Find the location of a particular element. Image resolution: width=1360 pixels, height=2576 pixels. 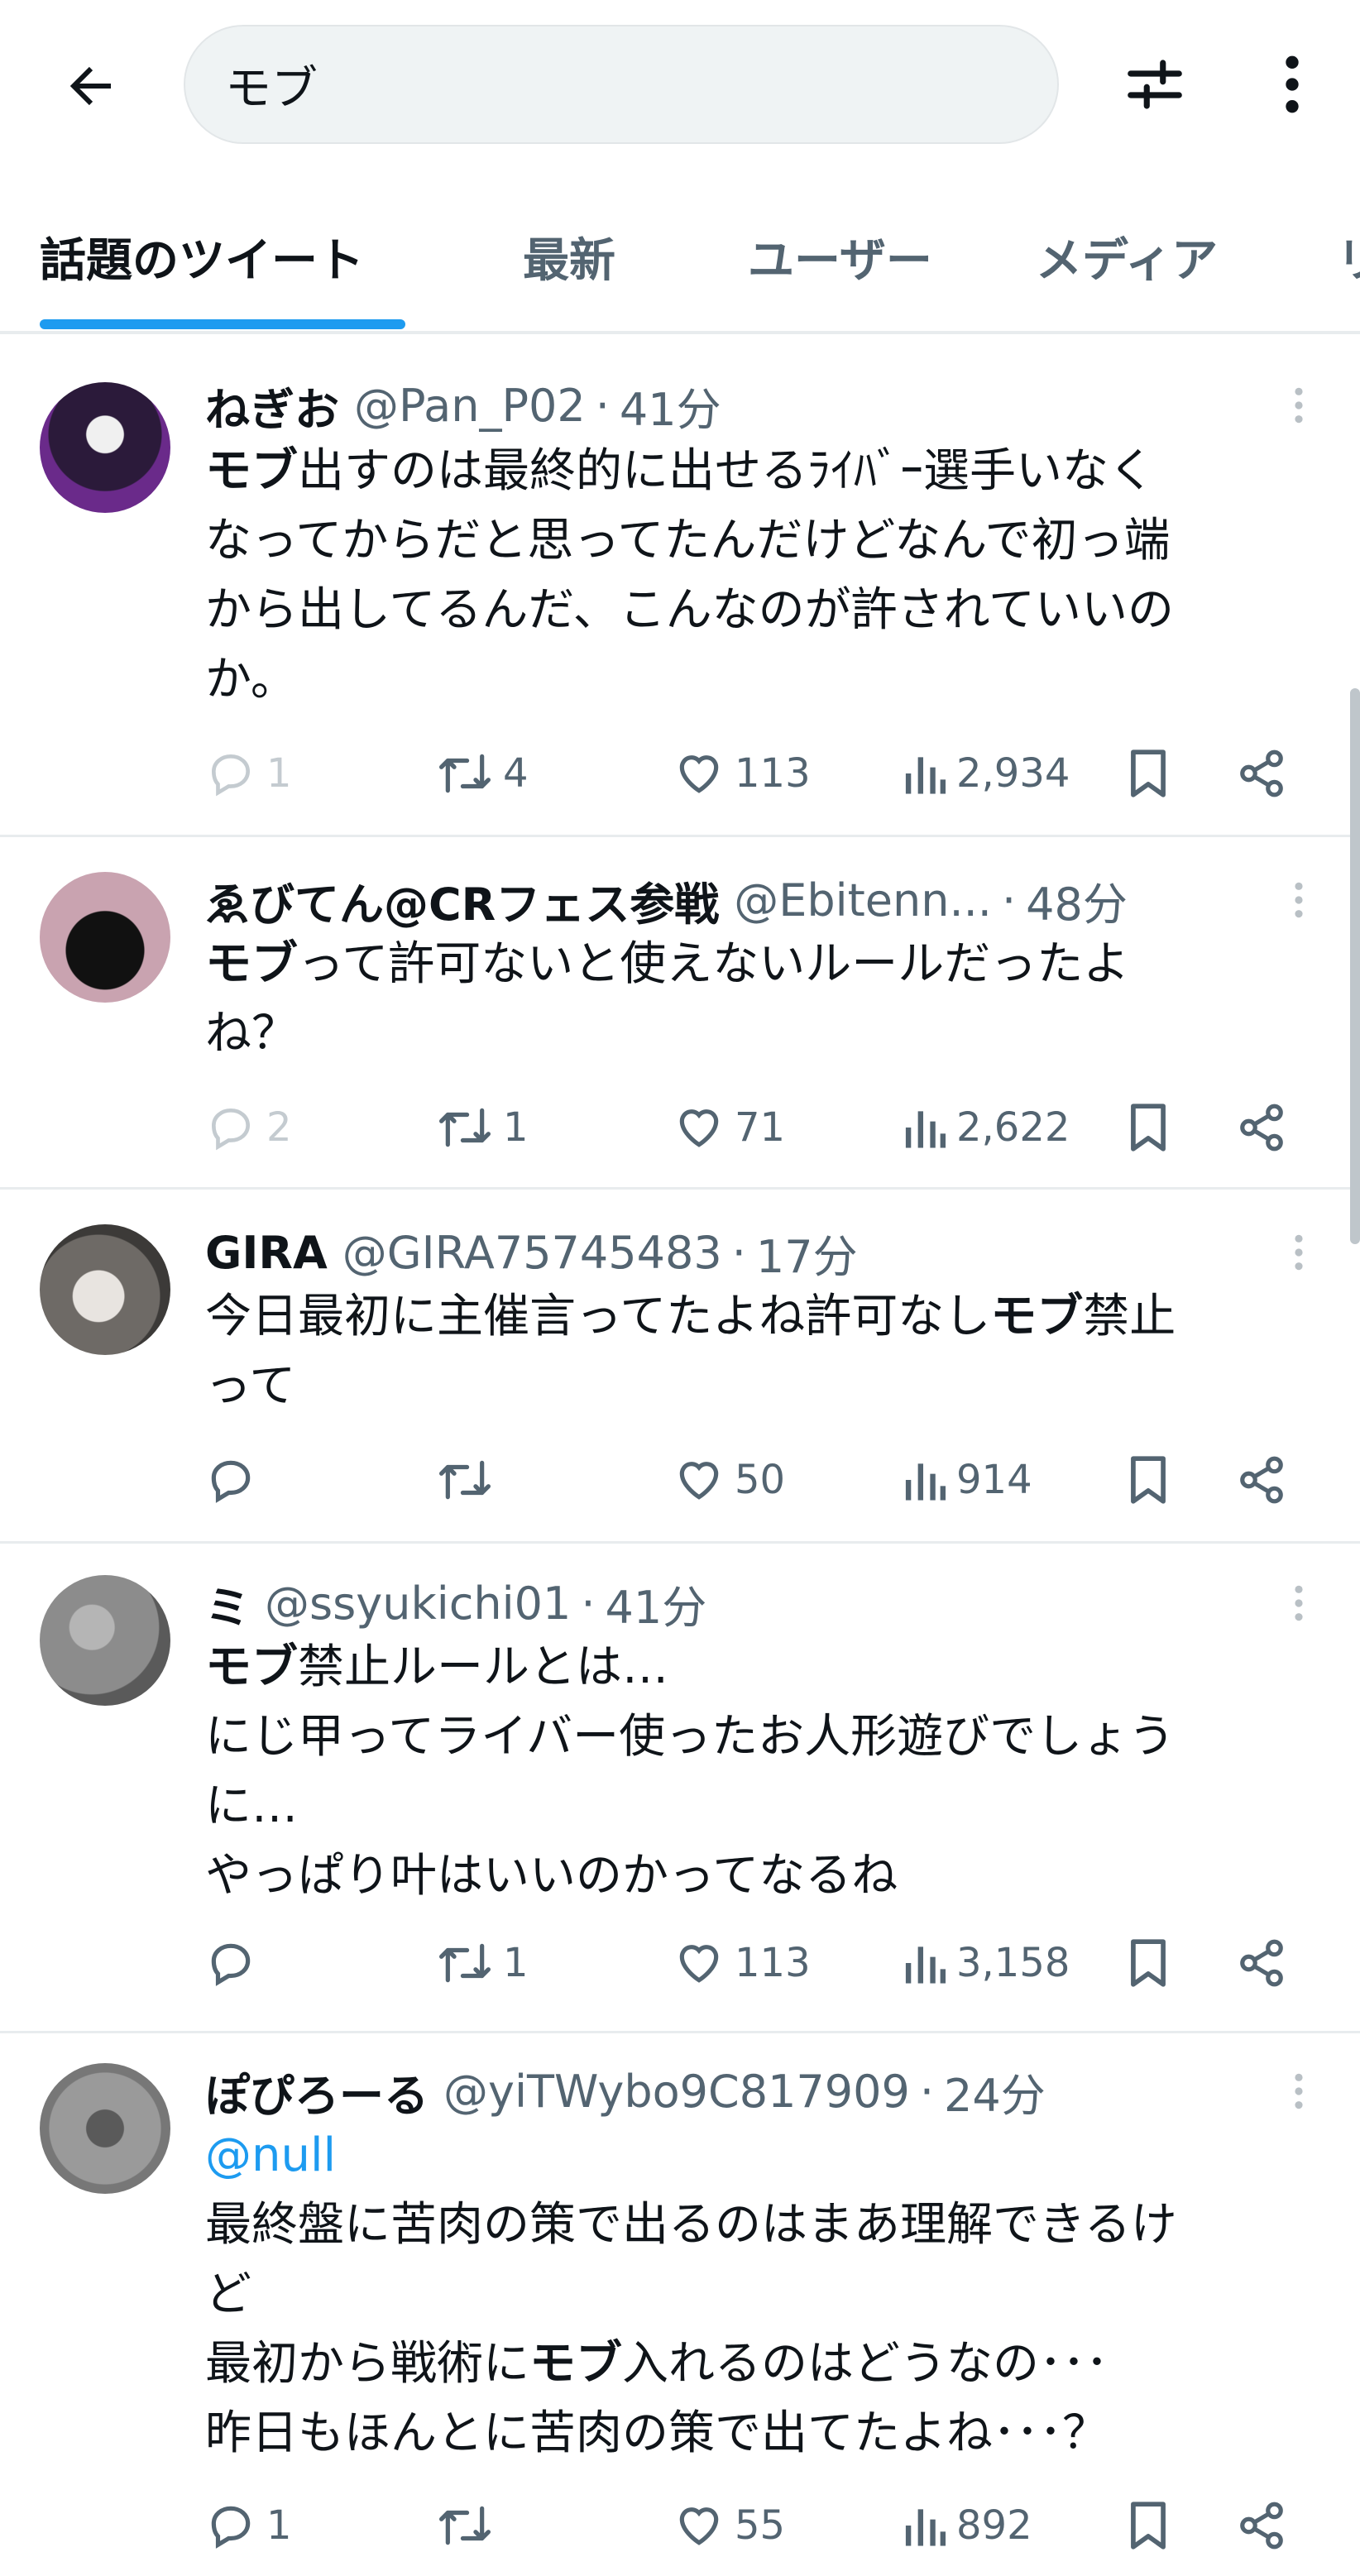

tab-top: 話題のツイート is located at coordinates (202, 256).